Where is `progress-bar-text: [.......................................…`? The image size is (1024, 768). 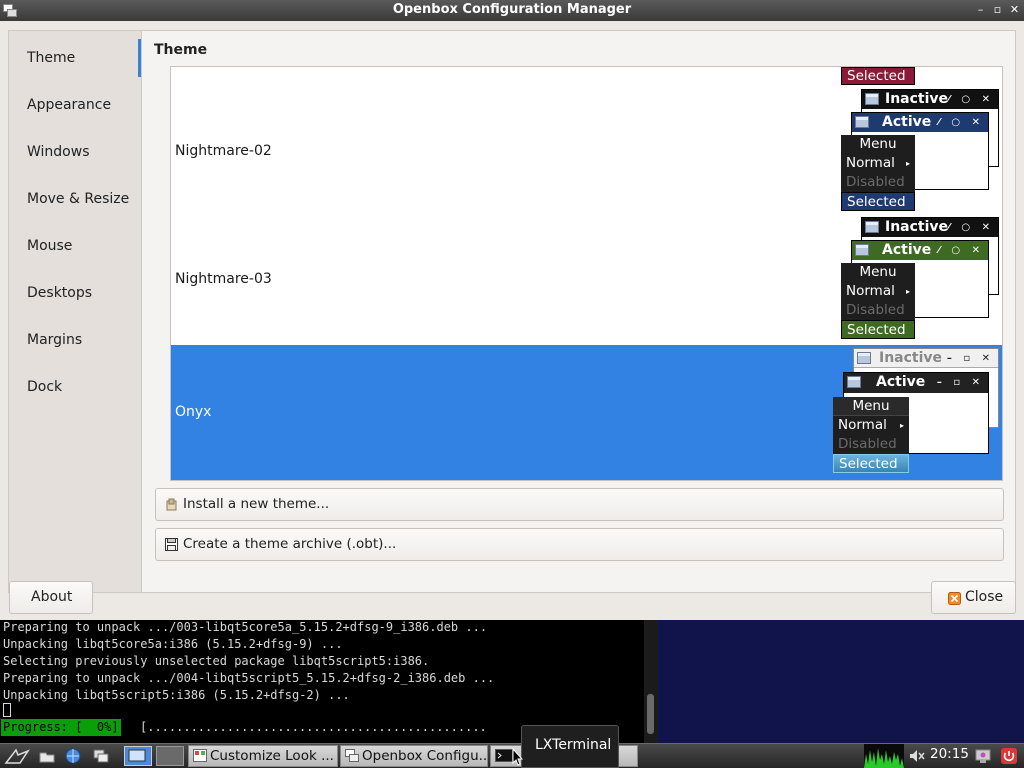
progress-bar-text: [.......................................… is located at coordinates (313, 727).